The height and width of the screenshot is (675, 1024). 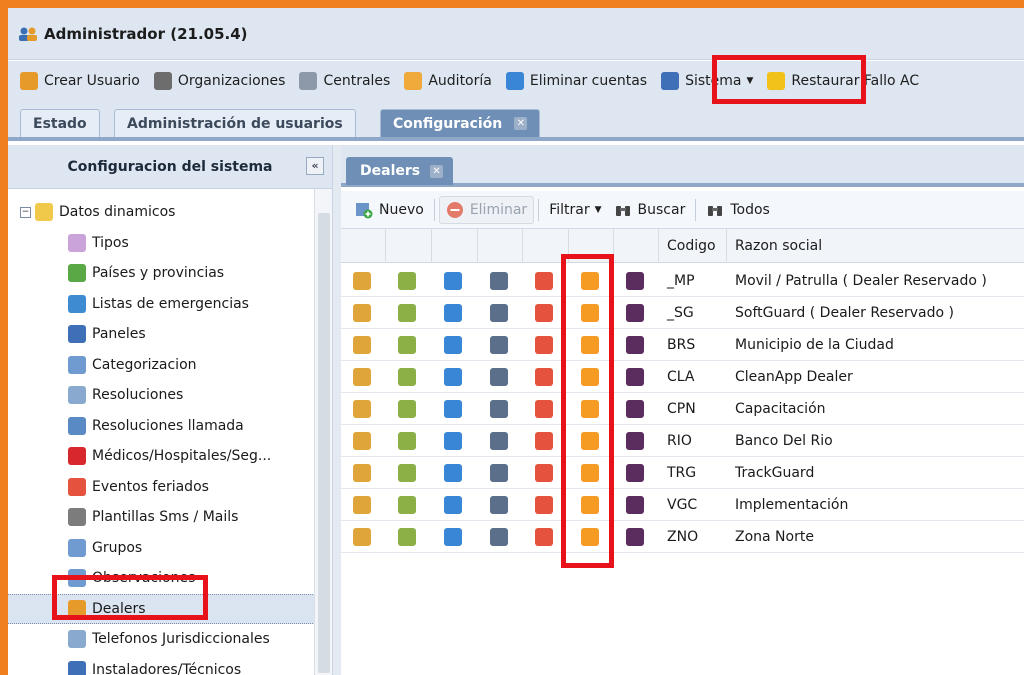 What do you see at coordinates (682, 505) in the screenshot?
I see `table-row: VGC Implementación` at bounding box center [682, 505].